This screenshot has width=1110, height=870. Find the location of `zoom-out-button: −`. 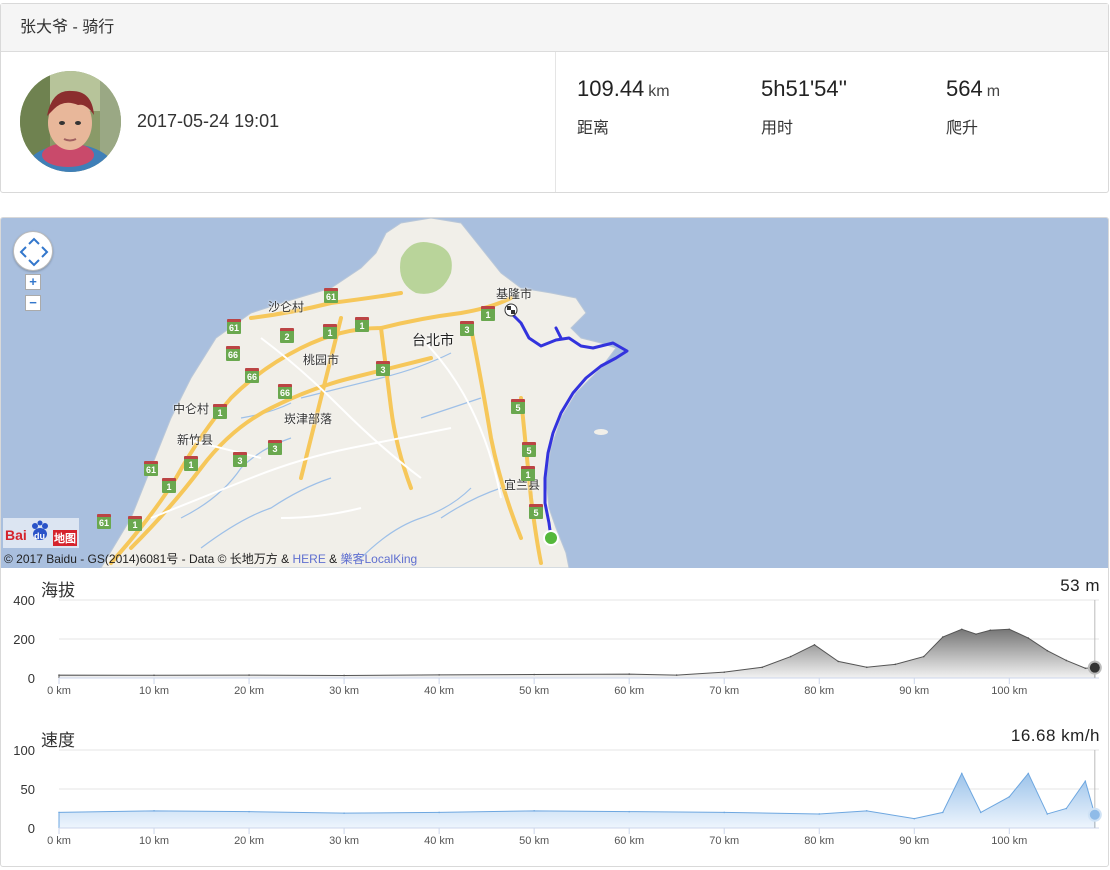

zoom-out-button: − is located at coordinates (33, 303).